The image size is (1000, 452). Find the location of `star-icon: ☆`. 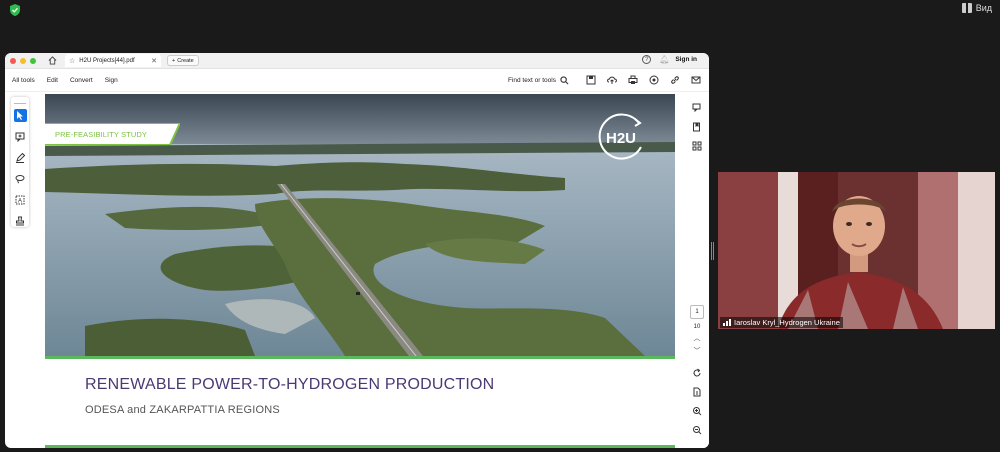

star-icon: ☆ is located at coordinates (72, 61).